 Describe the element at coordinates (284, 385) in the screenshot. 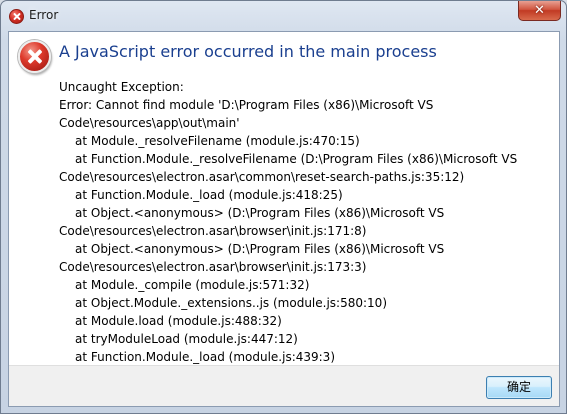

I see `dialog-footer: 确定` at that location.